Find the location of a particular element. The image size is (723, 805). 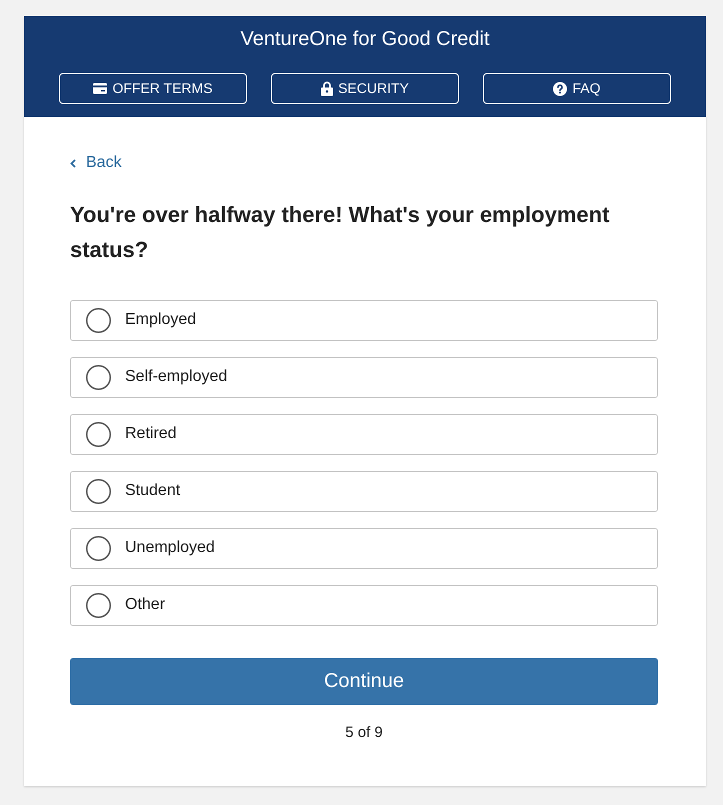

progress-text: 5 of 9 is located at coordinates (364, 732).